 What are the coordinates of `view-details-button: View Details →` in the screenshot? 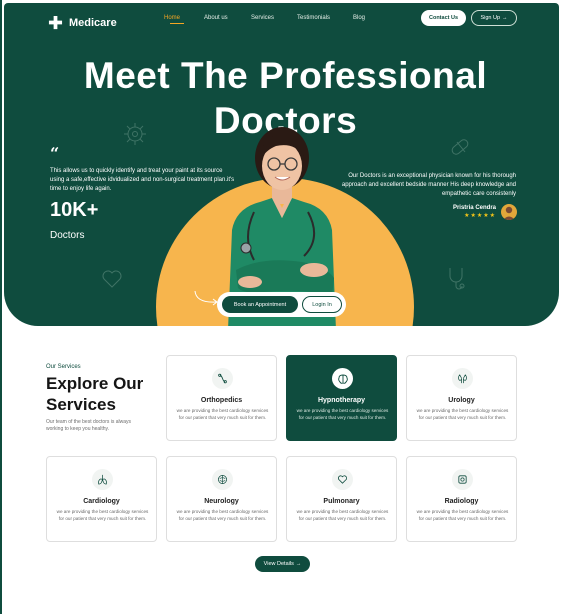 It's located at (282, 564).